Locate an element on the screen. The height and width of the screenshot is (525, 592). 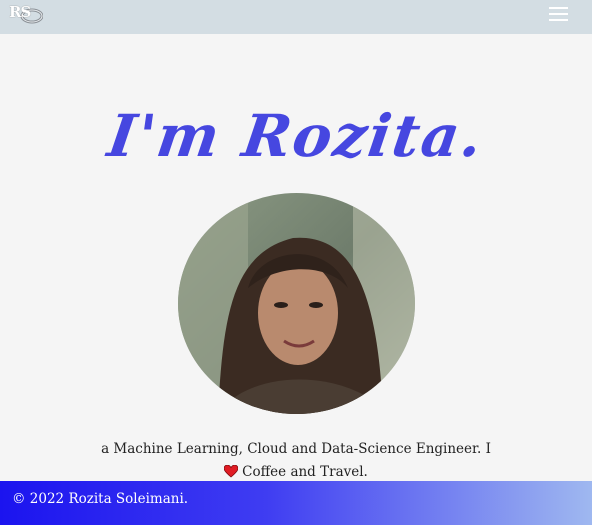
heart-icon is located at coordinates (231, 471).